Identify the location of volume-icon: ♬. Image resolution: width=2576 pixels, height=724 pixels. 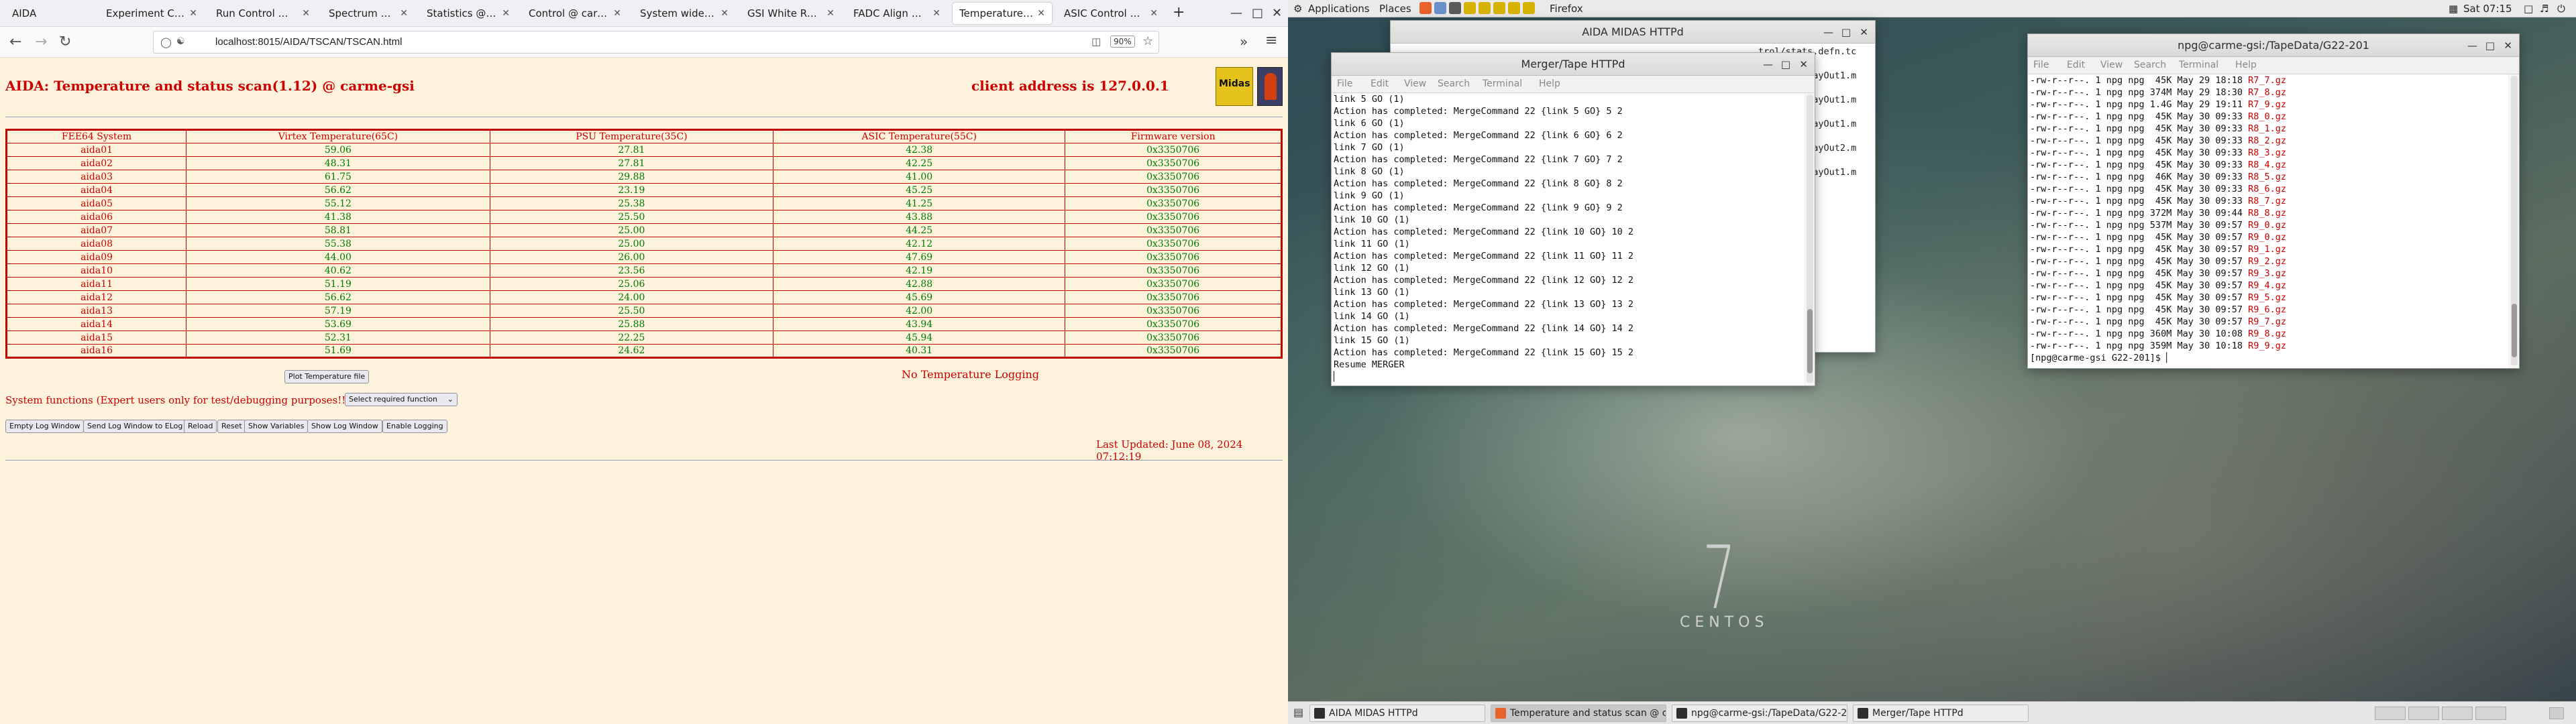
(2544, 9).